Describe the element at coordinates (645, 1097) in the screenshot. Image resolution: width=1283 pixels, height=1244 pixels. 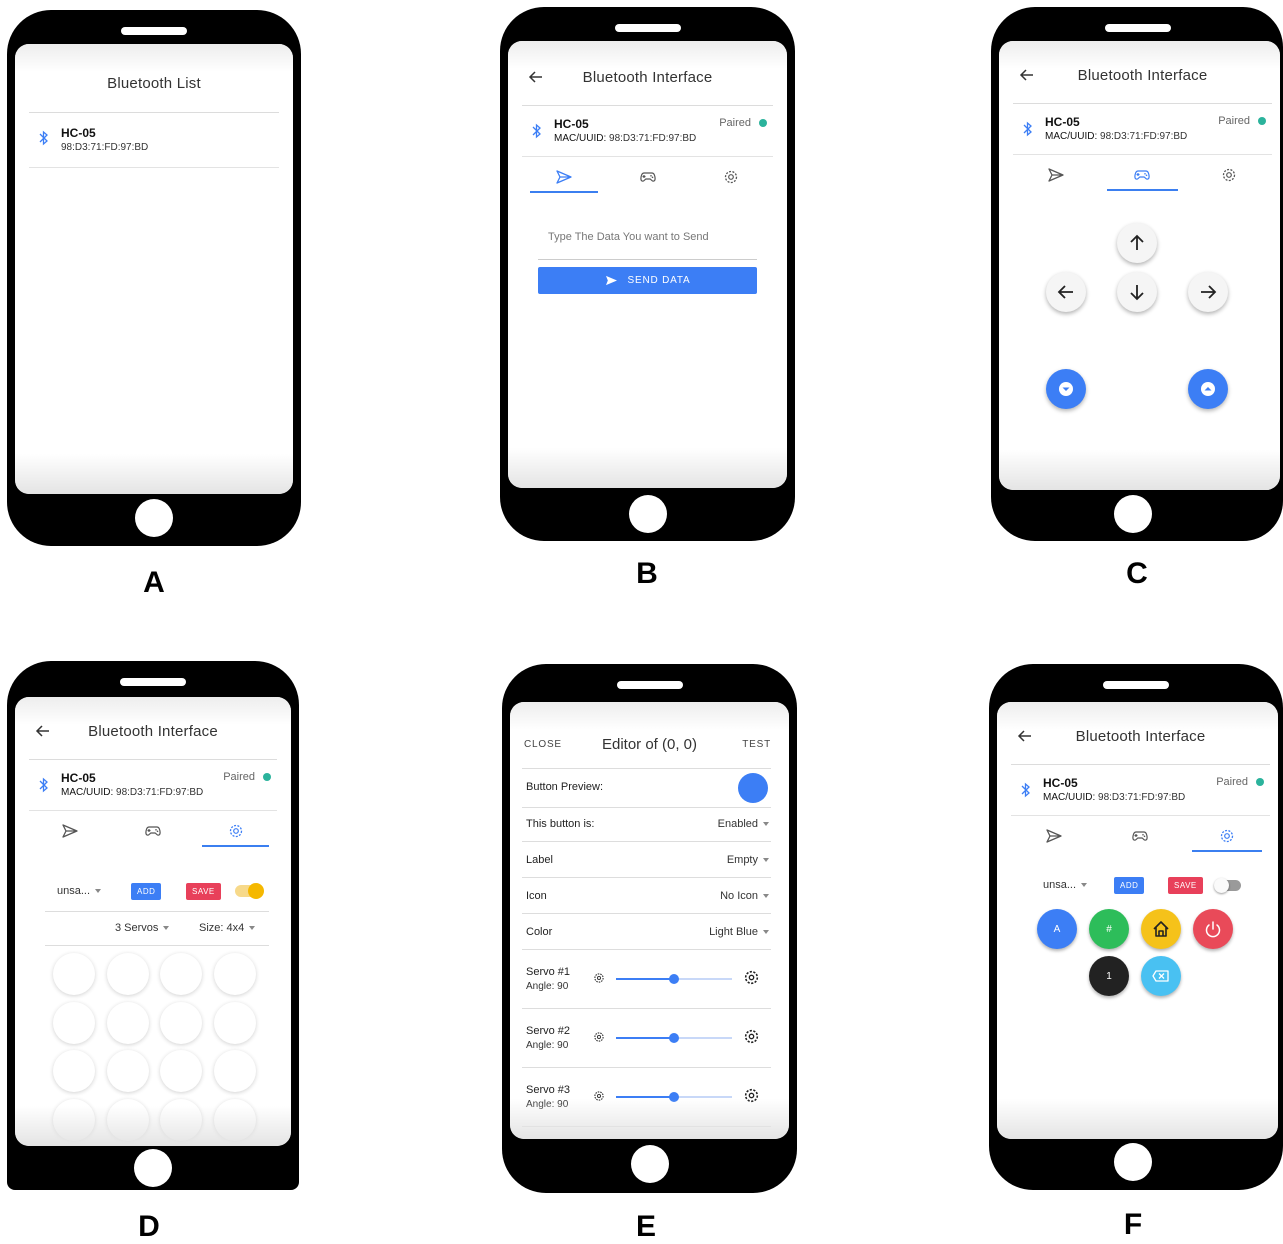
I see `servo-slider-fill` at that location.